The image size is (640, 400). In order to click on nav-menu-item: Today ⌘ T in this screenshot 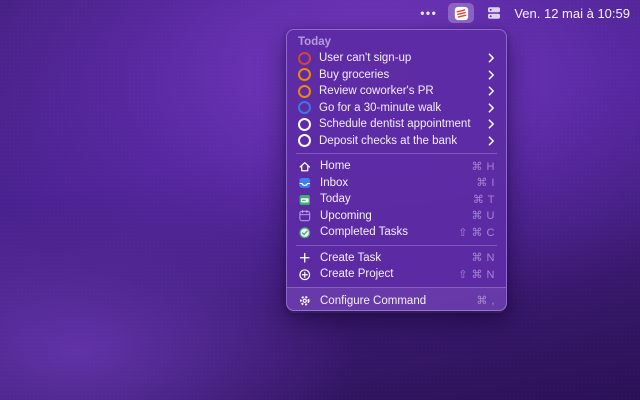, I will do `click(396, 199)`.